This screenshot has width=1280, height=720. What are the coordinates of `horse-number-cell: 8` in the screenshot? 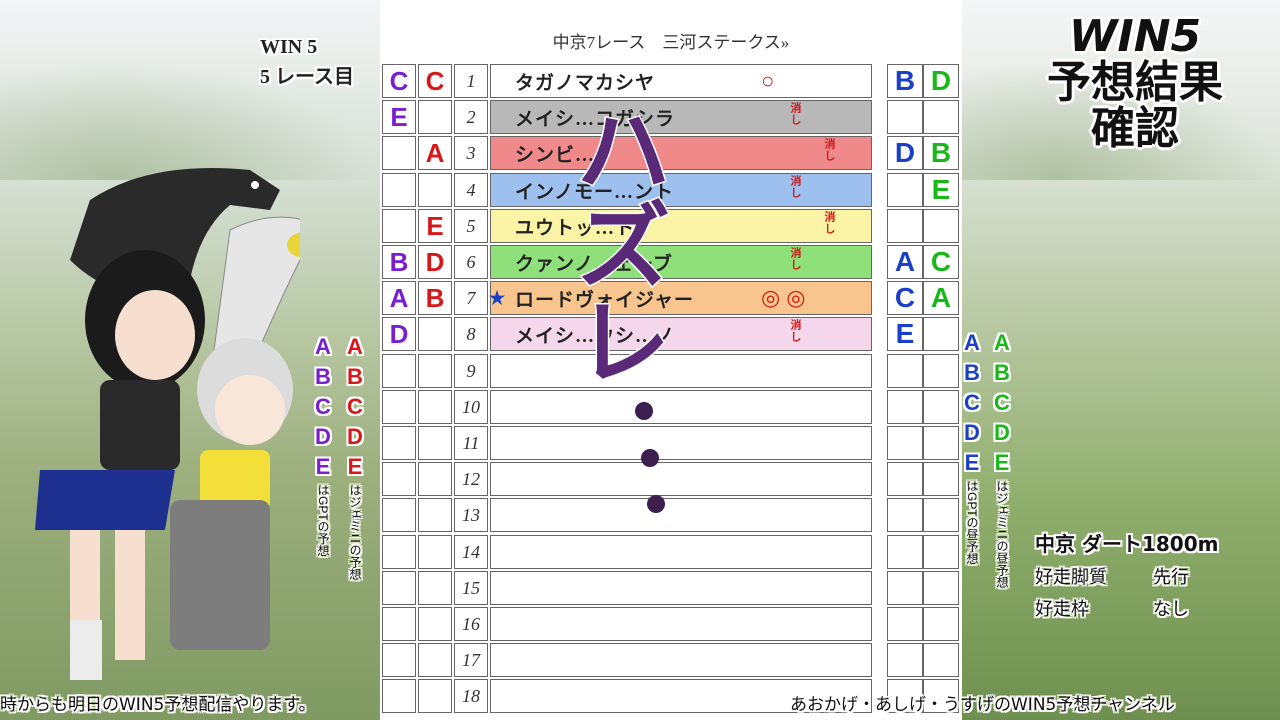 It's located at (471, 334).